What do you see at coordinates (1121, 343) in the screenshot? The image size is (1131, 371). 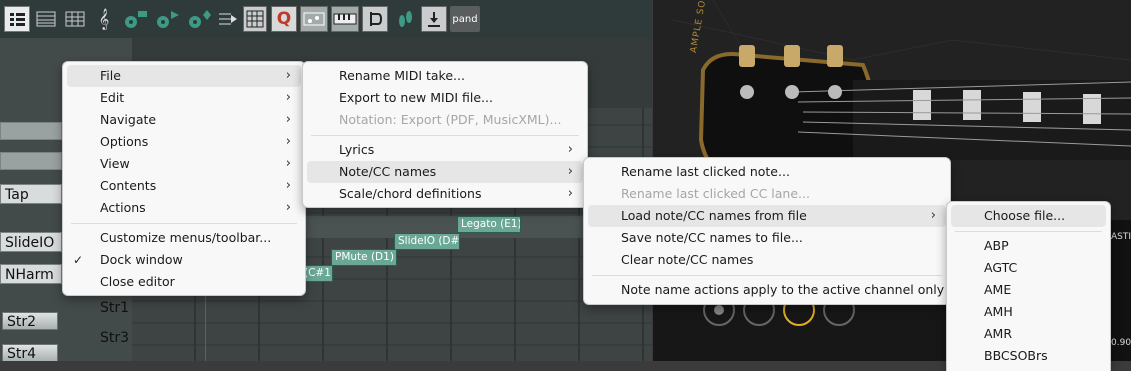 I see `side-value: 0.90` at bounding box center [1121, 343].